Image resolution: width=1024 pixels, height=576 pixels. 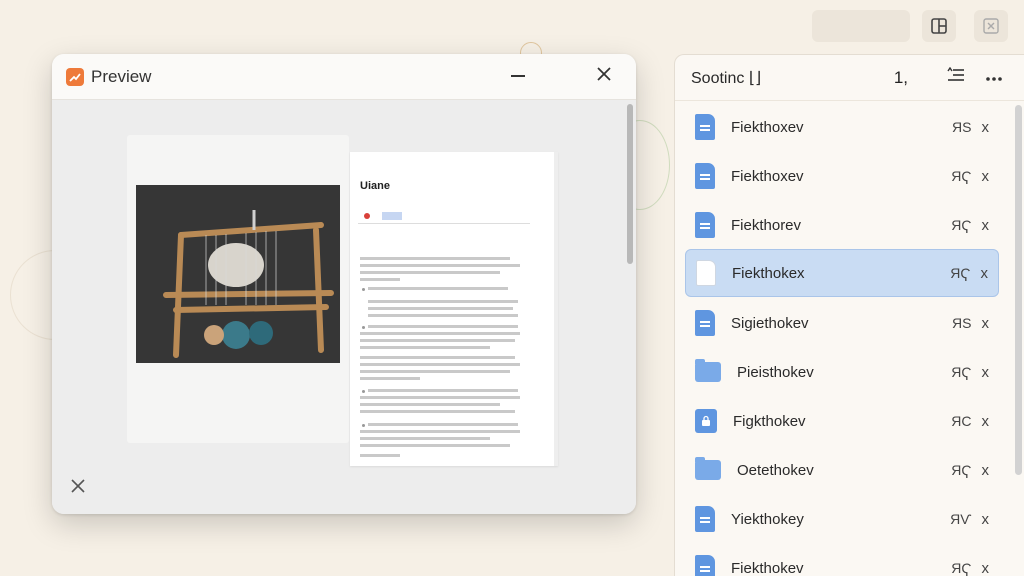 What do you see at coordinates (842, 372) in the screenshot?
I see `file-list-item: Pieisthokev ЯҀ x` at bounding box center [842, 372].